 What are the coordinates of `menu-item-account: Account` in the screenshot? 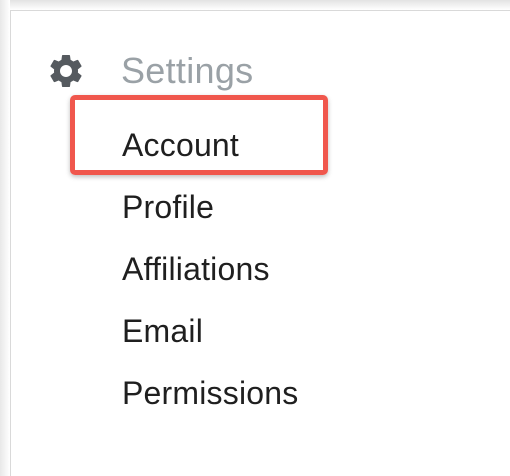 It's located at (210, 145).